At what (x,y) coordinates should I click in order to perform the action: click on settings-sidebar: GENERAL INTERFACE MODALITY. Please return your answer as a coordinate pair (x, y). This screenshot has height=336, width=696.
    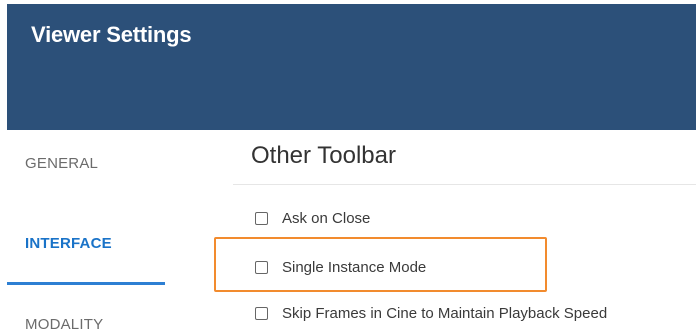
    Looking at the image, I should click on (87, 233).